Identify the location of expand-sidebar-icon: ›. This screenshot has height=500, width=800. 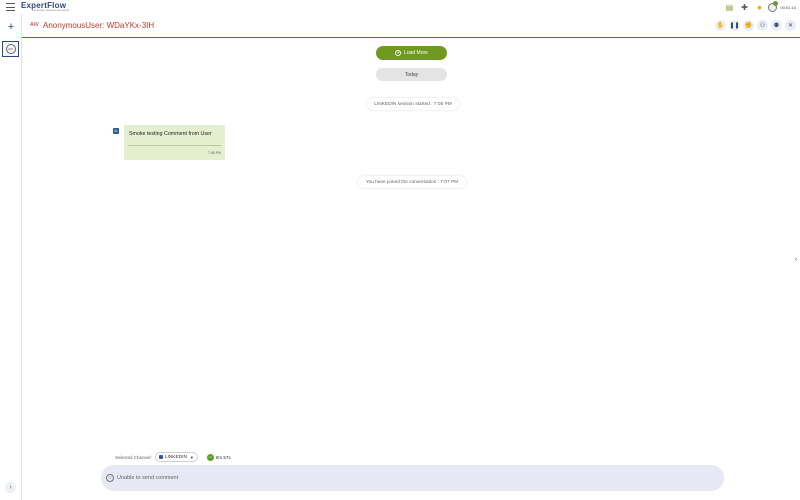
(10, 487).